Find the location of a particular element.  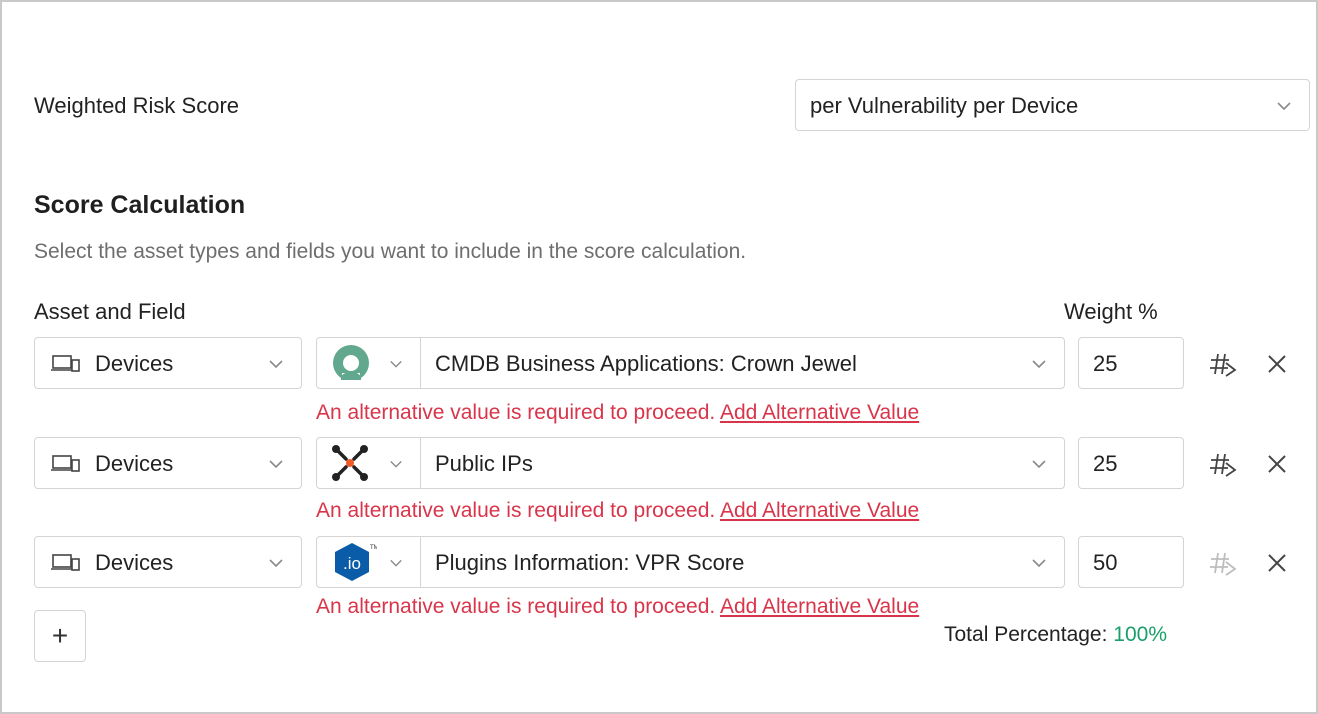

svg-text: TM is located at coordinates (373, 548).